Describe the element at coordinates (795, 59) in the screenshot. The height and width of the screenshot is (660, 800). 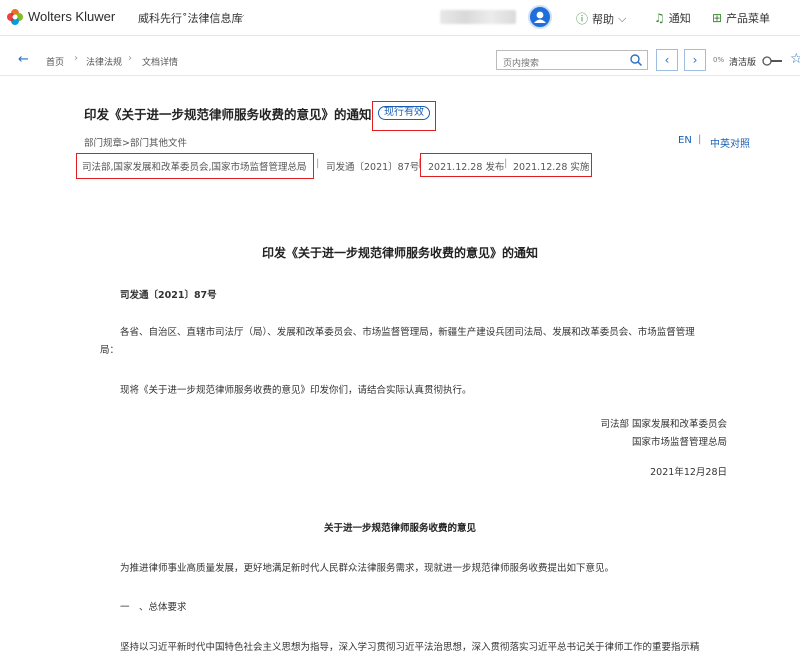
I see `favorite-star-icon: ☆` at that location.